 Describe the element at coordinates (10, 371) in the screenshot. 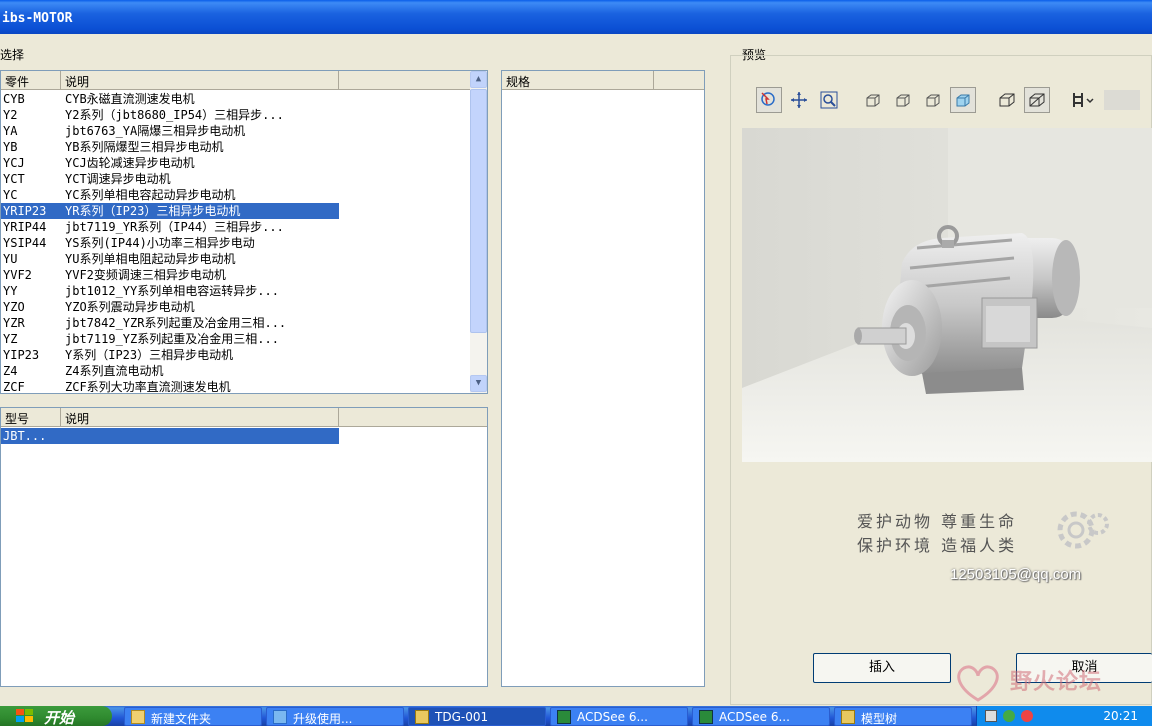

I see `cell-id: Z4` at that location.